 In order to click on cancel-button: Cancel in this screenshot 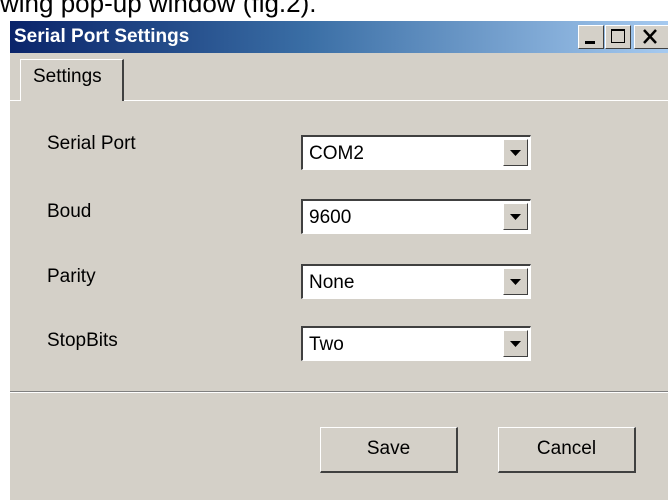, I will do `click(567, 450)`.